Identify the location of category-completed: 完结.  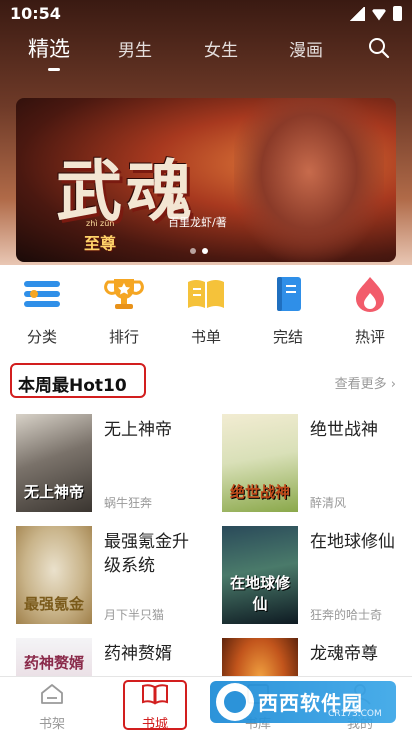
(288, 311).